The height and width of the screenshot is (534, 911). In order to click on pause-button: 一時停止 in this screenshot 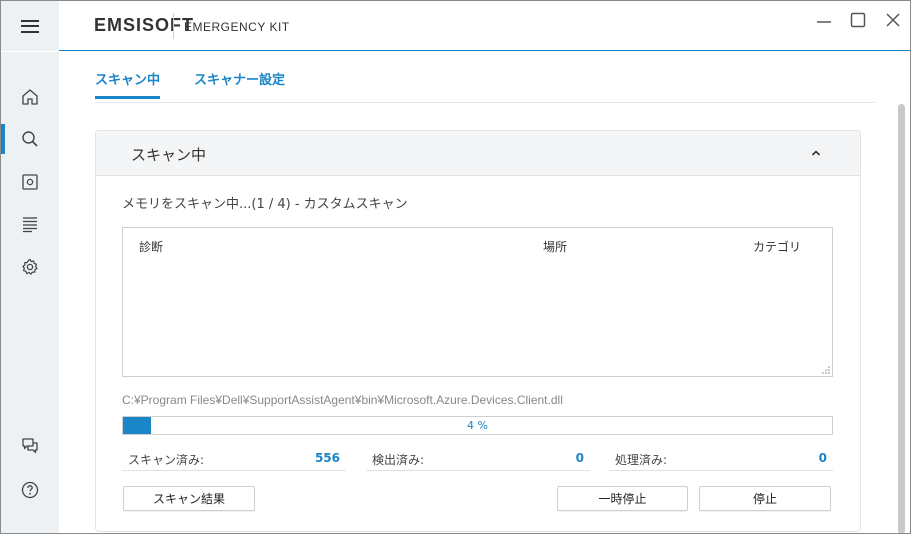, I will do `click(622, 498)`.